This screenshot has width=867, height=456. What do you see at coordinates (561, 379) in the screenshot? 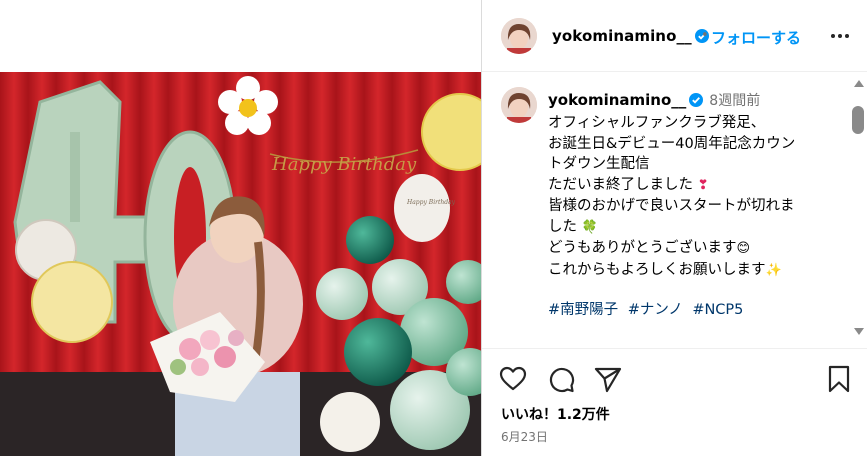
I see `comment-bubble-icon` at bounding box center [561, 379].